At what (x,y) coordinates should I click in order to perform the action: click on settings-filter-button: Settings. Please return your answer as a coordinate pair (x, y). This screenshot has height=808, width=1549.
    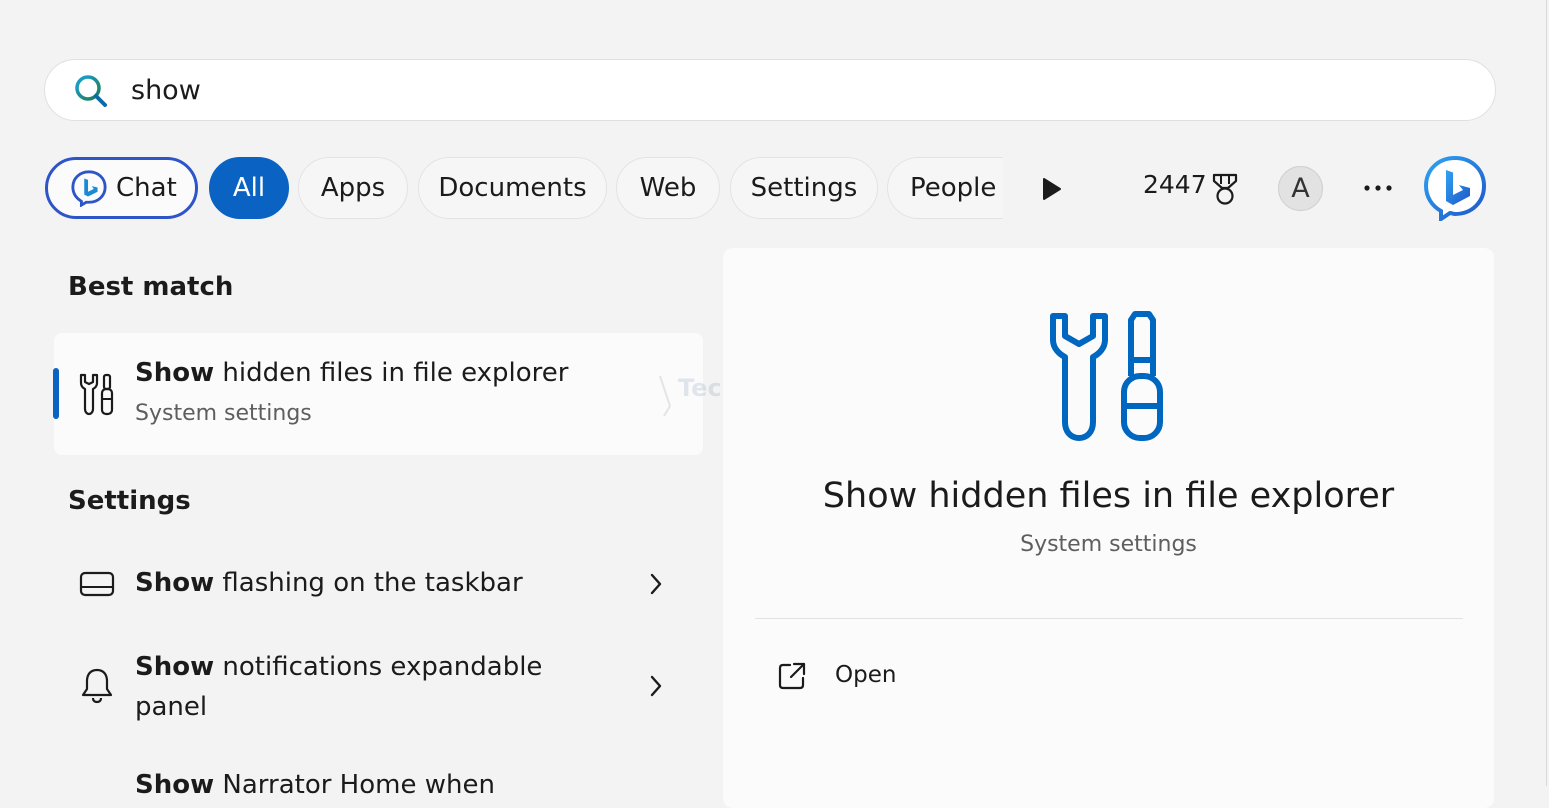
    Looking at the image, I should click on (804, 188).